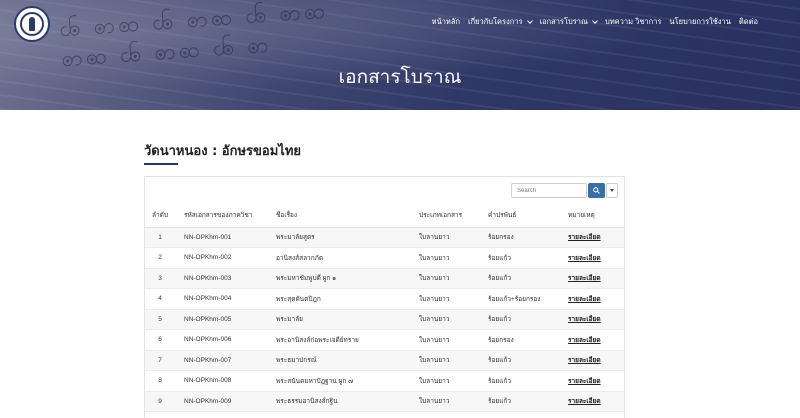 This screenshot has height=418, width=800. Describe the element at coordinates (223, 151) in the screenshot. I see `section-title: วัดนาหนอง : อักษรขอมไทย` at that location.